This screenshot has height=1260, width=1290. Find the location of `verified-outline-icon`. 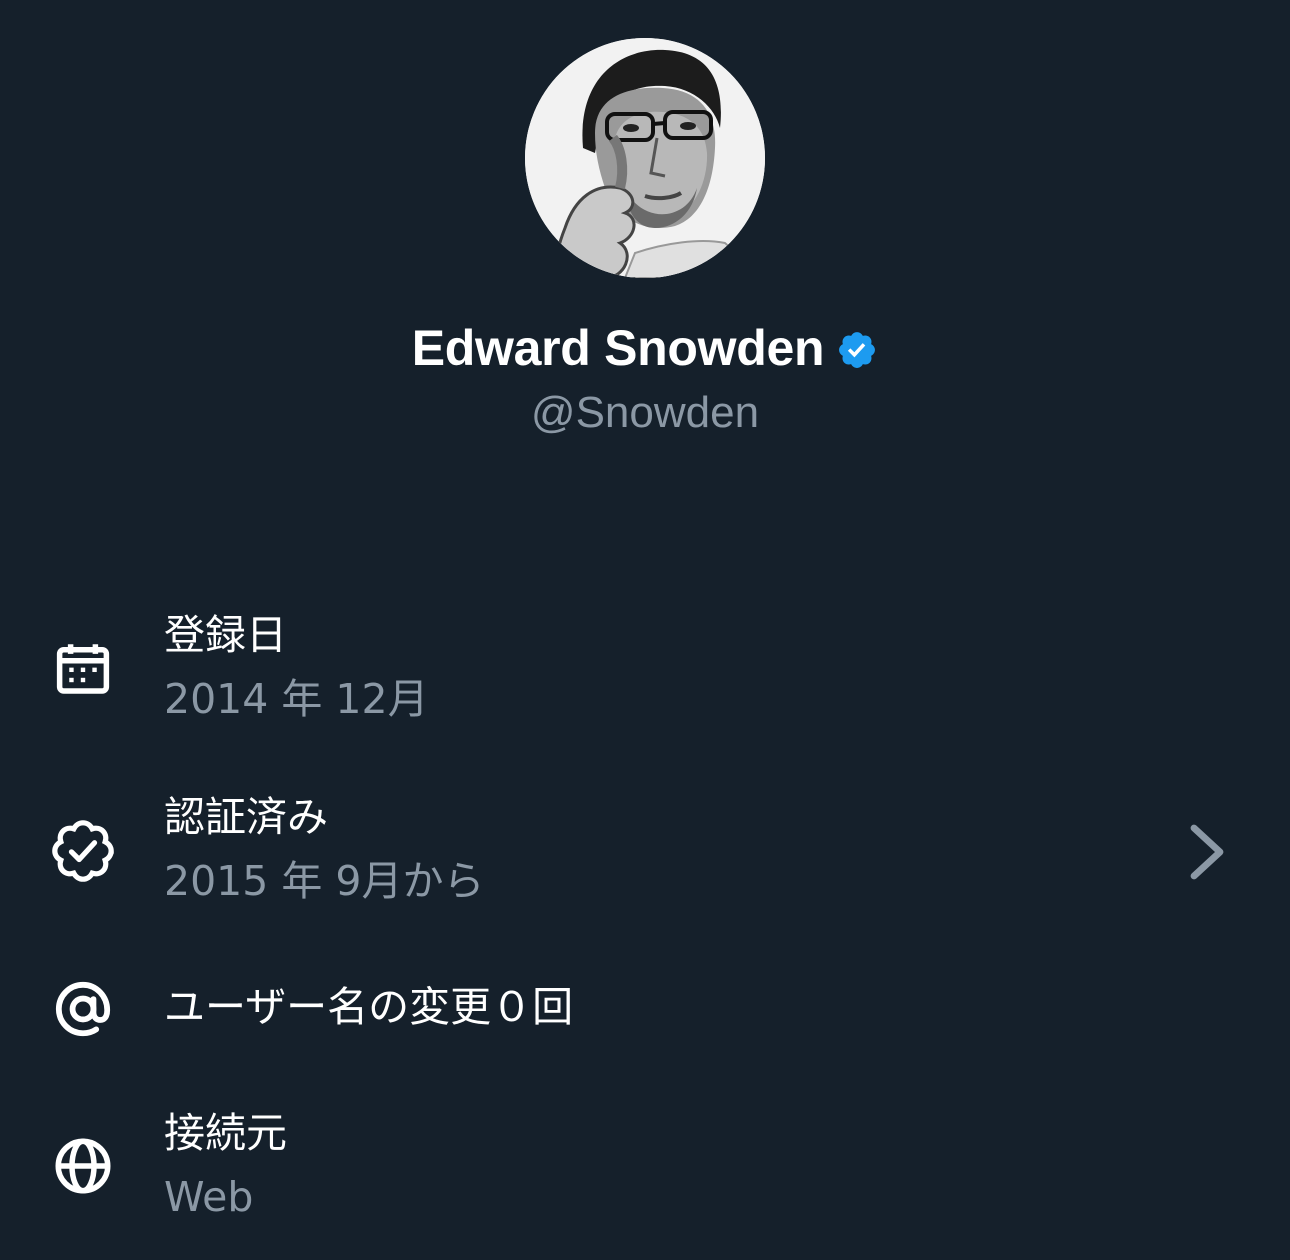

verified-outline-icon is located at coordinates (83, 851).